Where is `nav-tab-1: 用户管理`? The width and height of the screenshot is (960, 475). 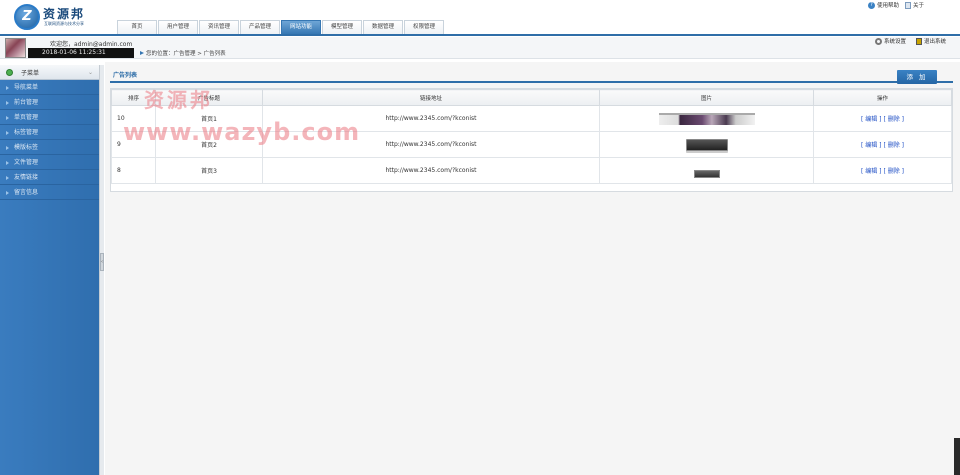 nav-tab-1: 用户管理 is located at coordinates (178, 27).